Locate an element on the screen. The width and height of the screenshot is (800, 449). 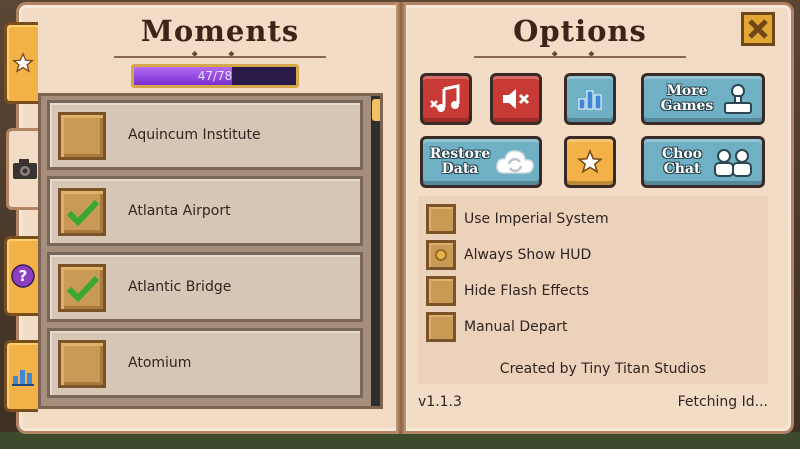
sound-toggle-button is located at coordinates (516, 99).